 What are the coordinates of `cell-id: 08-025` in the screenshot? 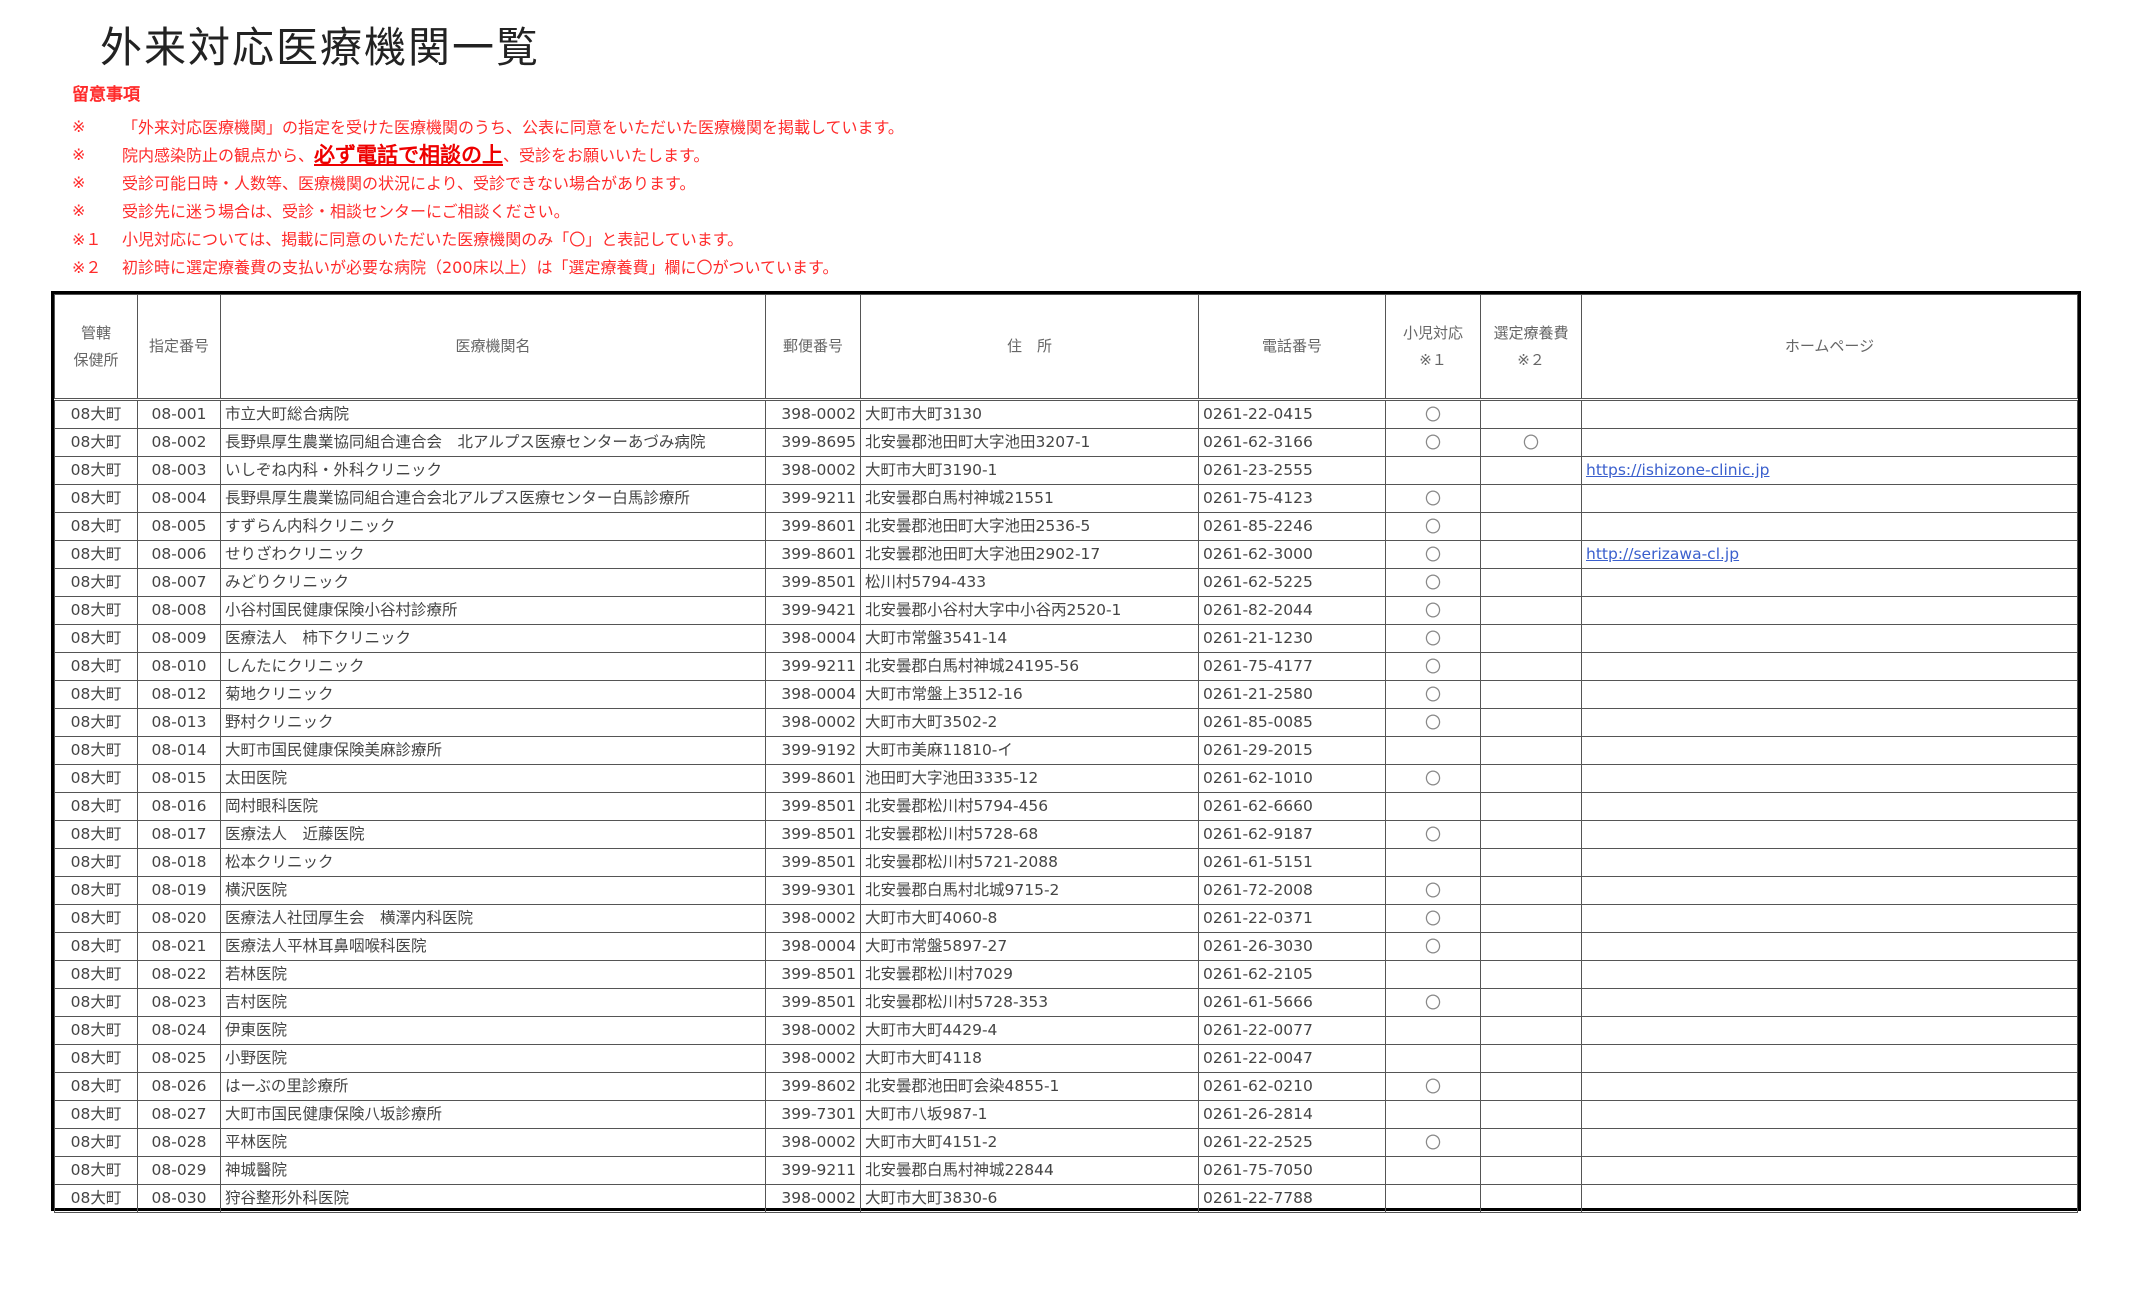 It's located at (179, 1058).